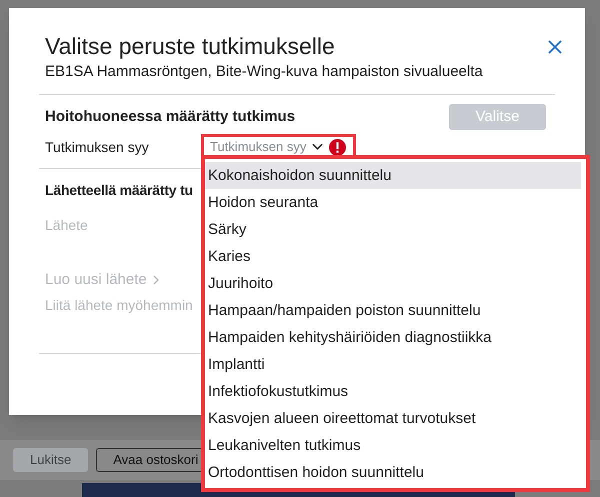 This screenshot has width=600, height=497. Describe the element at coordinates (393, 337) in the screenshot. I see `dropdown-option: Hampaiden kehityshäiriöiden diagnostiikka` at that location.